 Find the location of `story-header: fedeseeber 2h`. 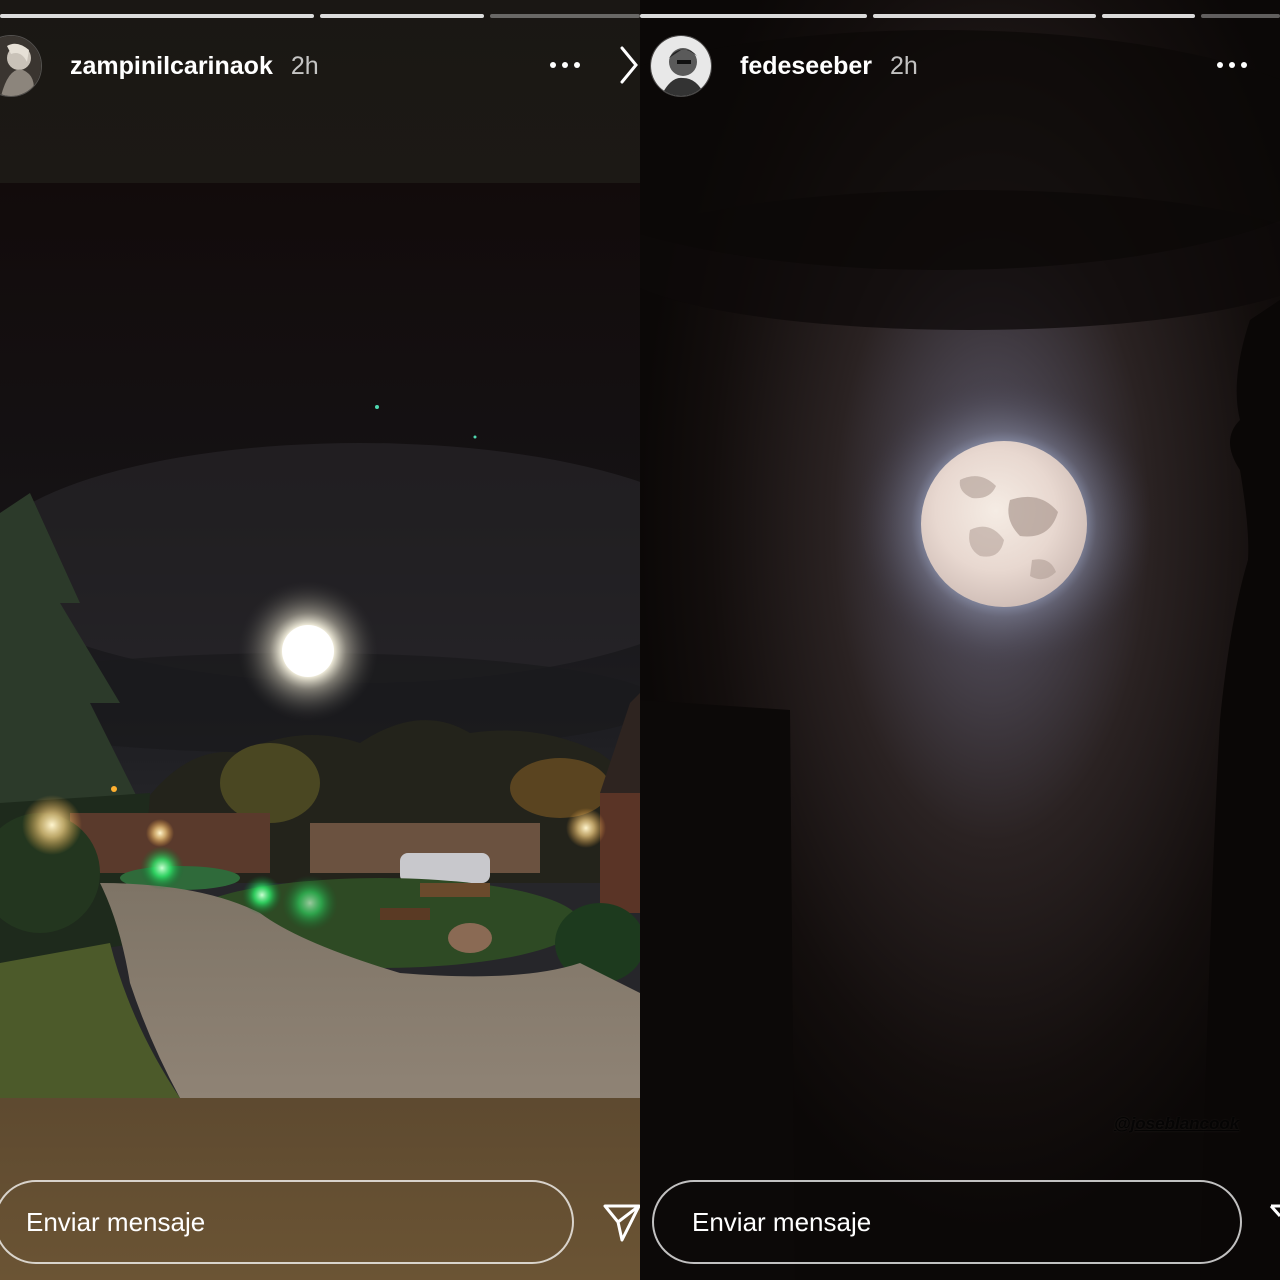

story-header: fedeseeber 2h is located at coordinates (784, 66).